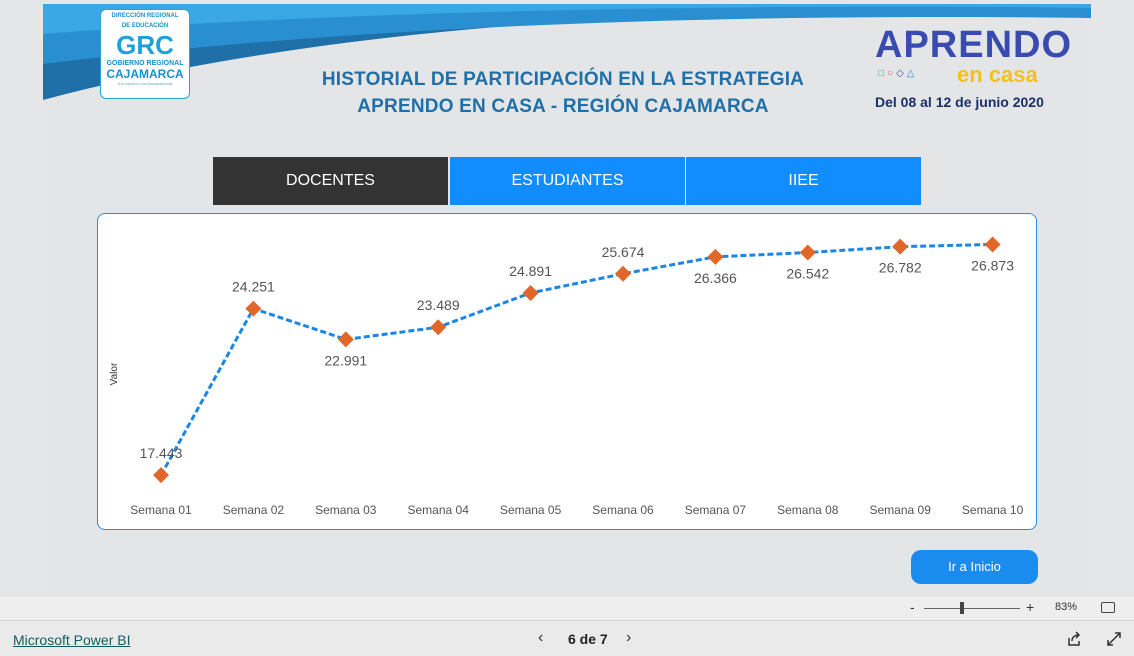 The image size is (1134, 656). What do you see at coordinates (962, 608) in the screenshot?
I see `zoom-slider-thumb` at bounding box center [962, 608].